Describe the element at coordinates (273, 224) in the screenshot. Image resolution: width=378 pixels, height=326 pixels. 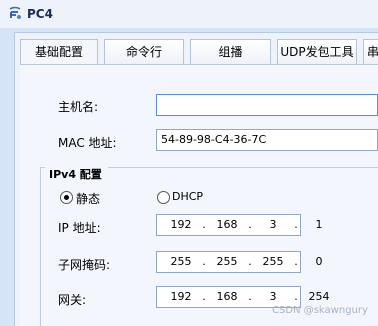
I see `ip-octet-3: 3` at that location.